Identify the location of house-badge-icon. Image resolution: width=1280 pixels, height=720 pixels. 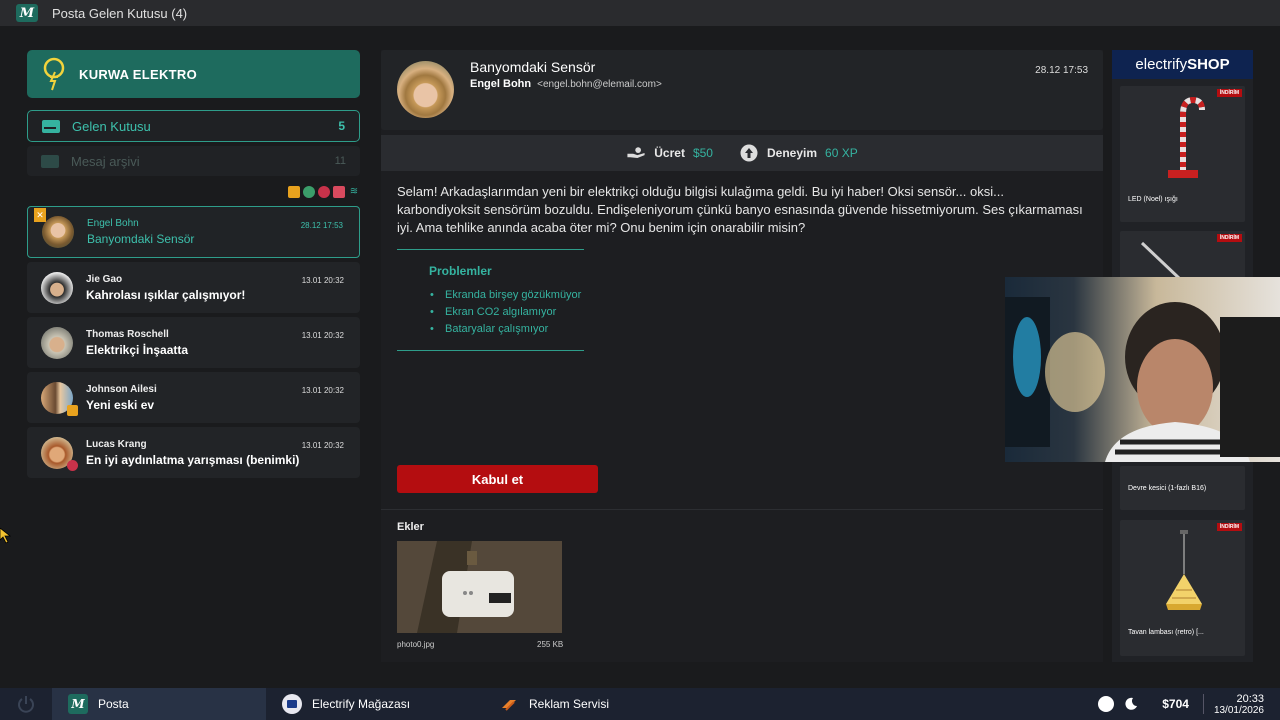
(72, 410).